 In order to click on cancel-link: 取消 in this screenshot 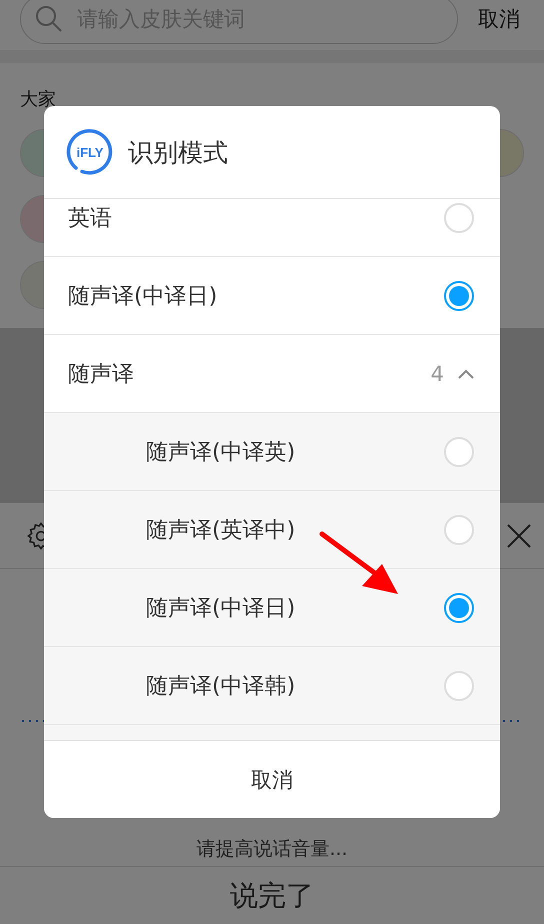, I will do `click(499, 19)`.